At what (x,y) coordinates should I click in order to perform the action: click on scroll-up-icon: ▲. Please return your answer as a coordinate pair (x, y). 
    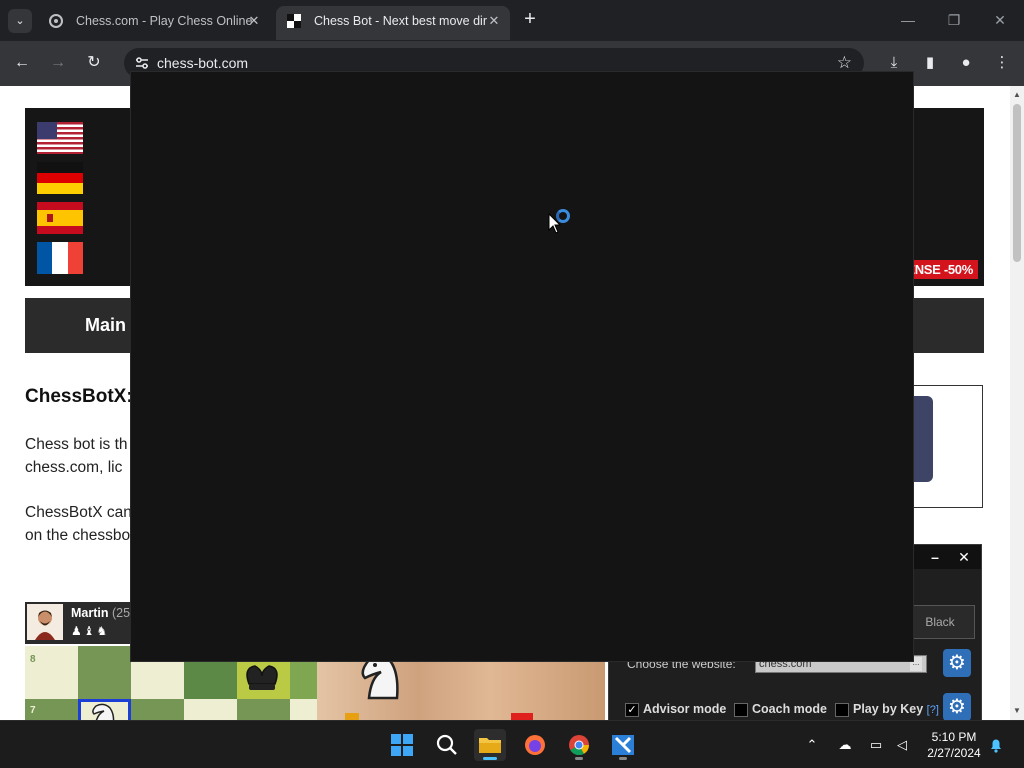
    Looking at the image, I should click on (1017, 95).